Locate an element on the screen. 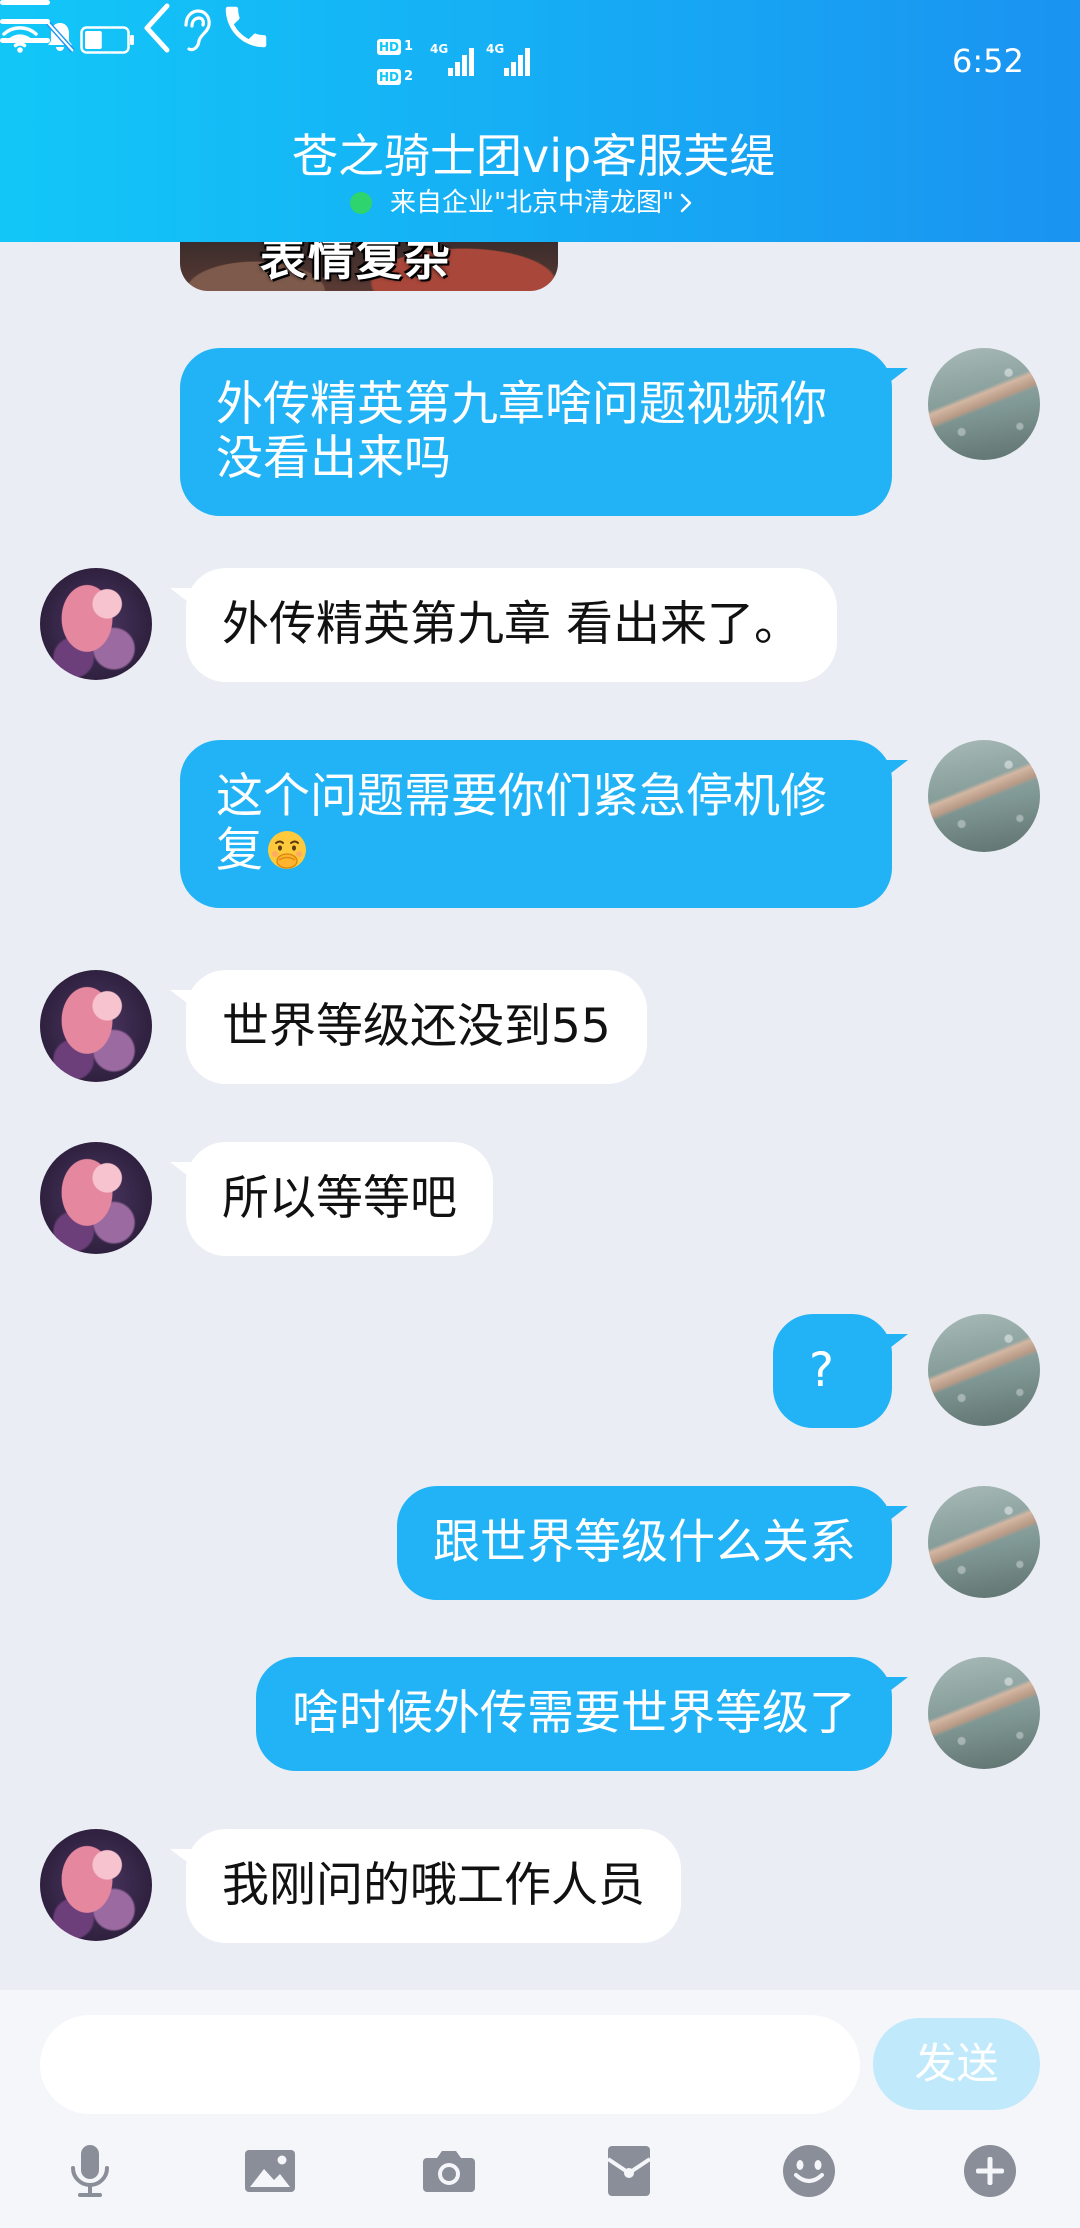 The height and width of the screenshot is (2228, 1080). sim-number: 2 is located at coordinates (409, 76).